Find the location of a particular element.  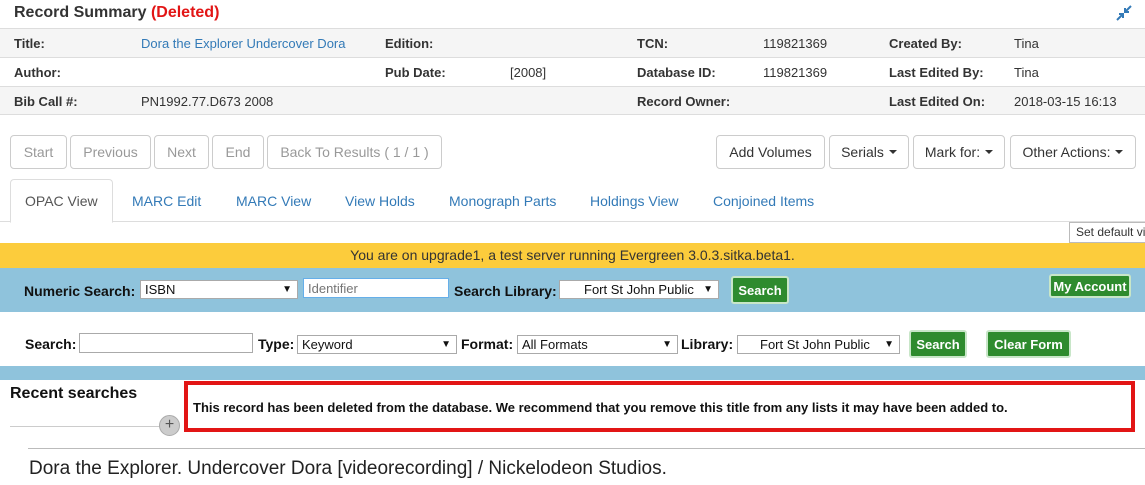

library-label: Library: is located at coordinates (707, 344).